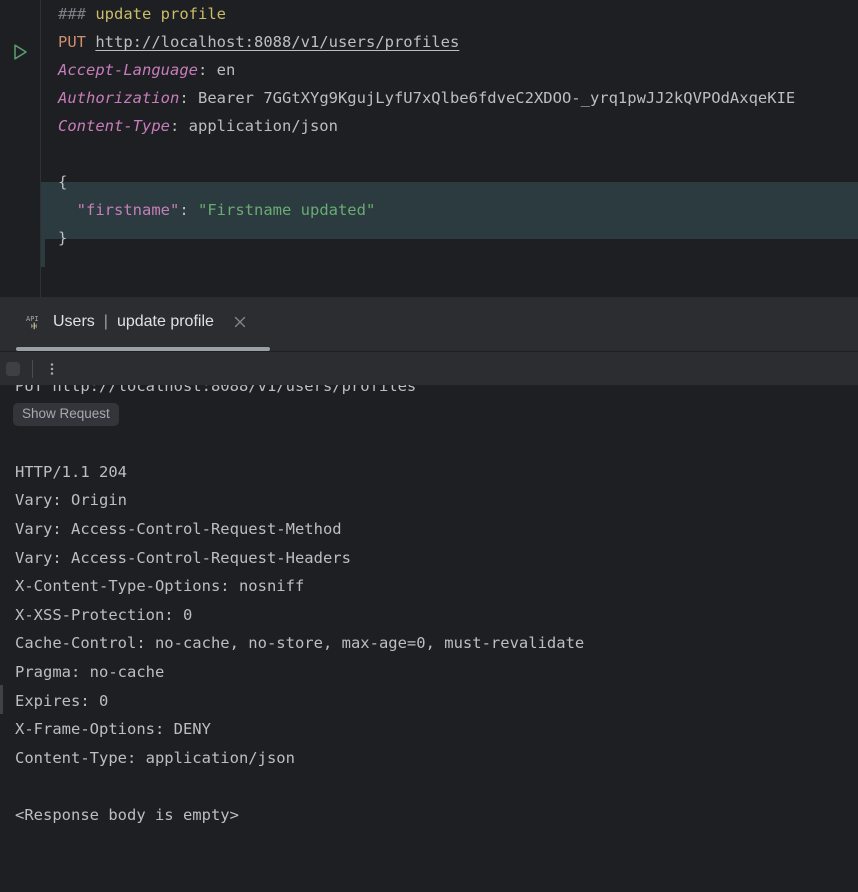 The image size is (858, 892). I want to click on body-open-brace: {, so click(63, 182).